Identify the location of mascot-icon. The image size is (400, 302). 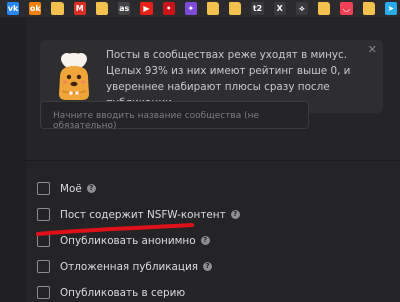
(74, 76).